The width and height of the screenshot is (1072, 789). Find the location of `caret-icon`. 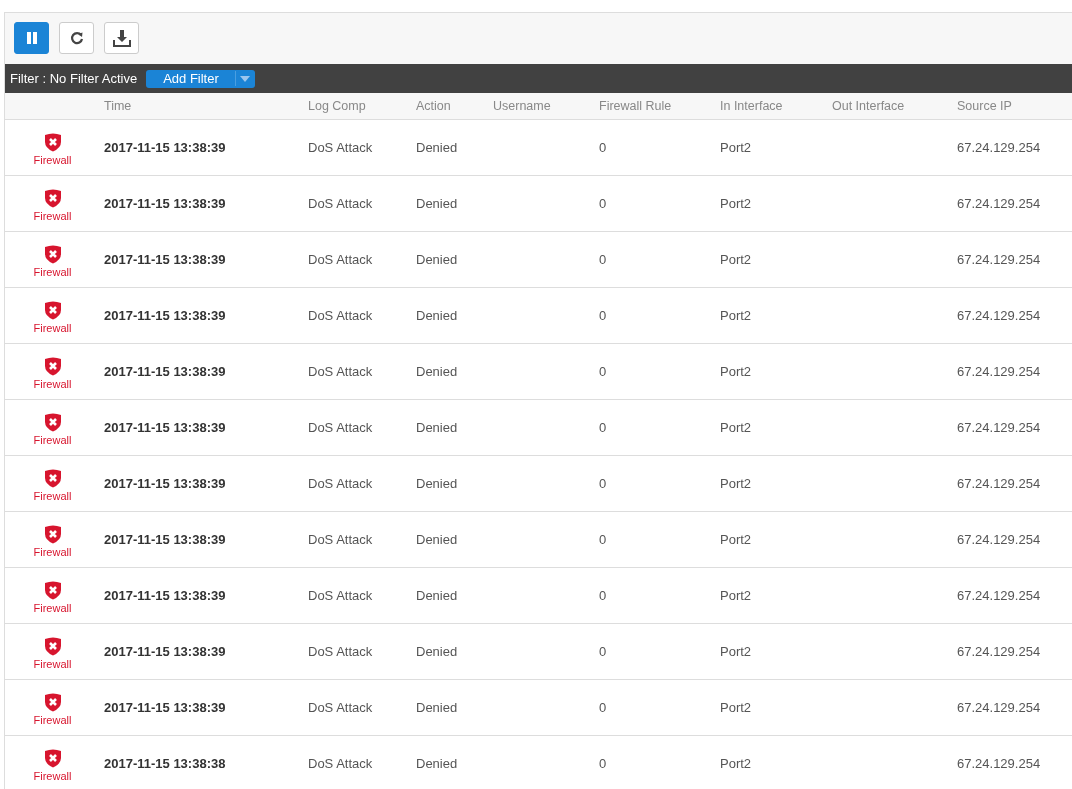

caret-icon is located at coordinates (245, 78).